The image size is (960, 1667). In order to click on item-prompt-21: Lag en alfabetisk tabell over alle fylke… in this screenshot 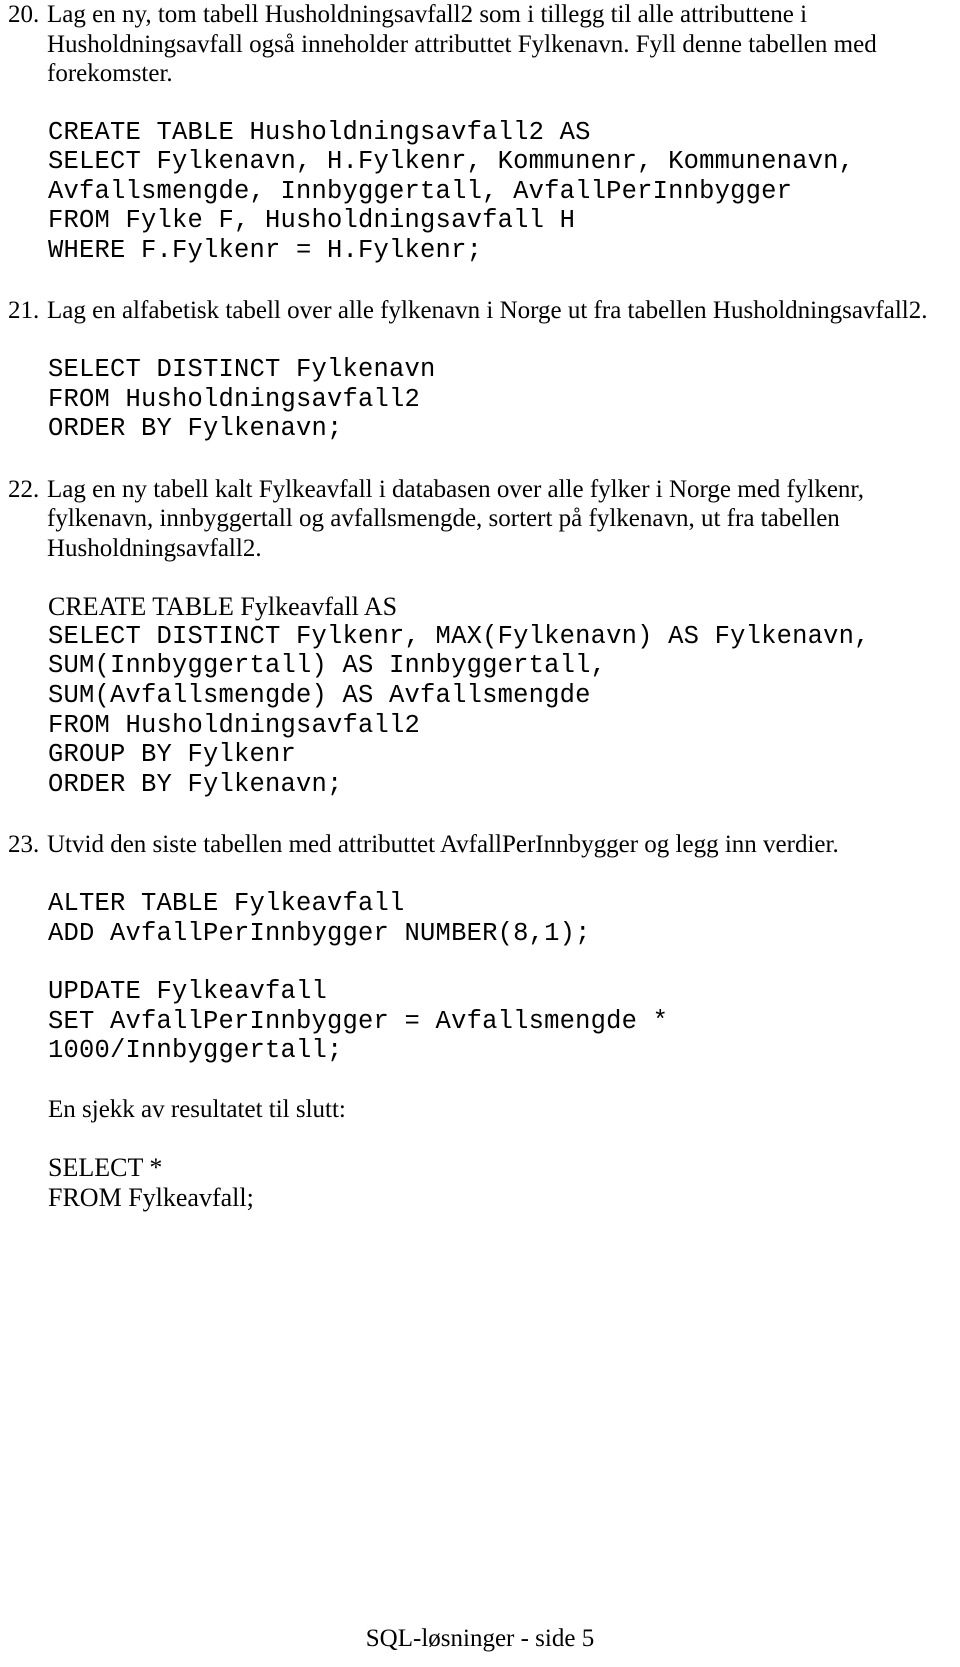, I will do `click(487, 311)`.